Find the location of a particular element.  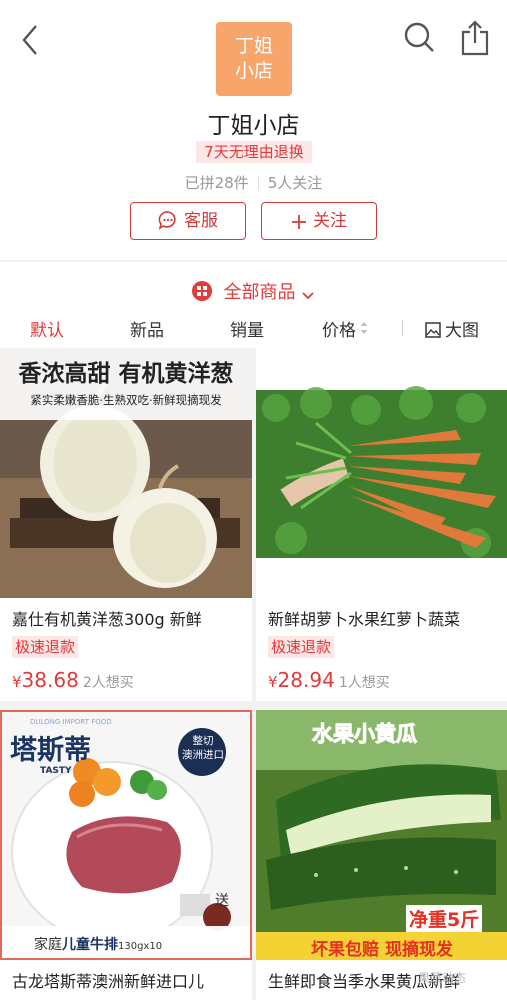

all-products-label: 全部商品 is located at coordinates (259, 292).